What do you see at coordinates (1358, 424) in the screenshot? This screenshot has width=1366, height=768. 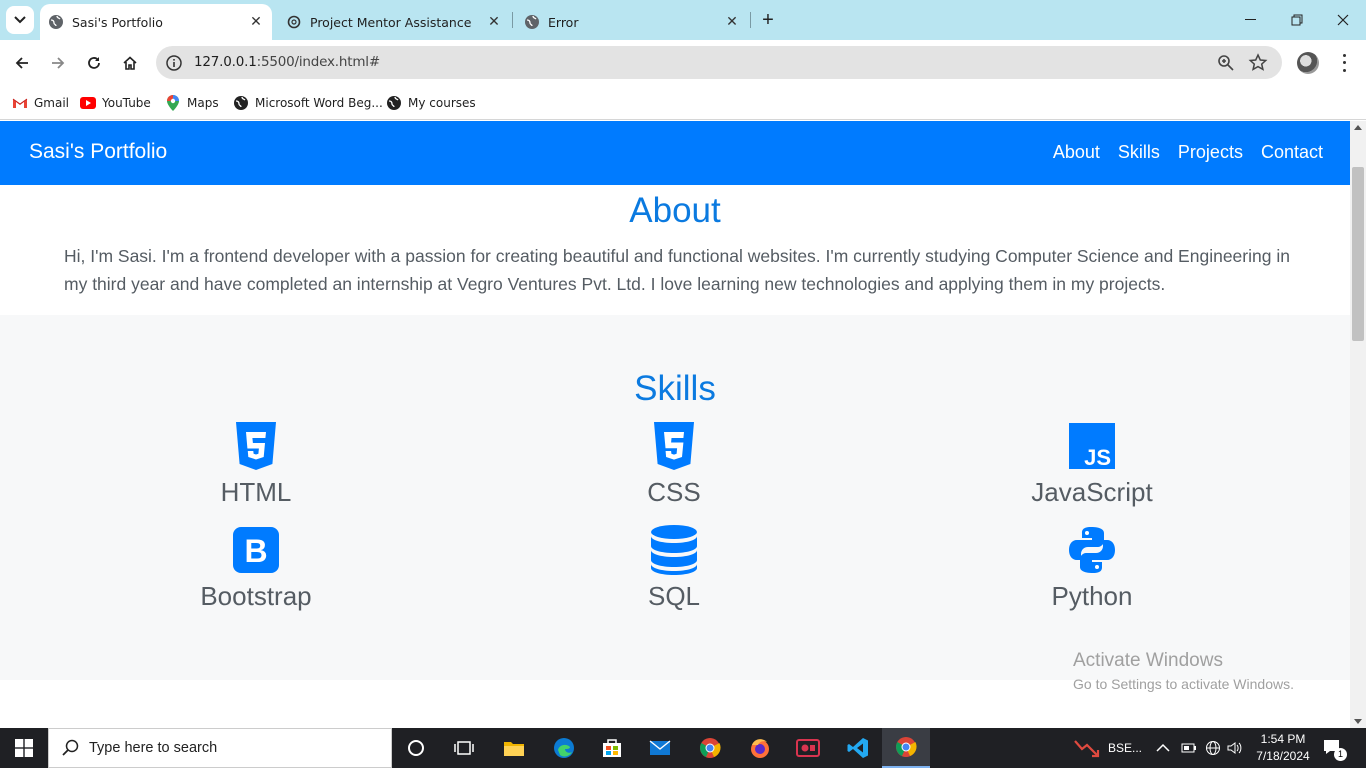 I see `page-scrollbar` at bounding box center [1358, 424].